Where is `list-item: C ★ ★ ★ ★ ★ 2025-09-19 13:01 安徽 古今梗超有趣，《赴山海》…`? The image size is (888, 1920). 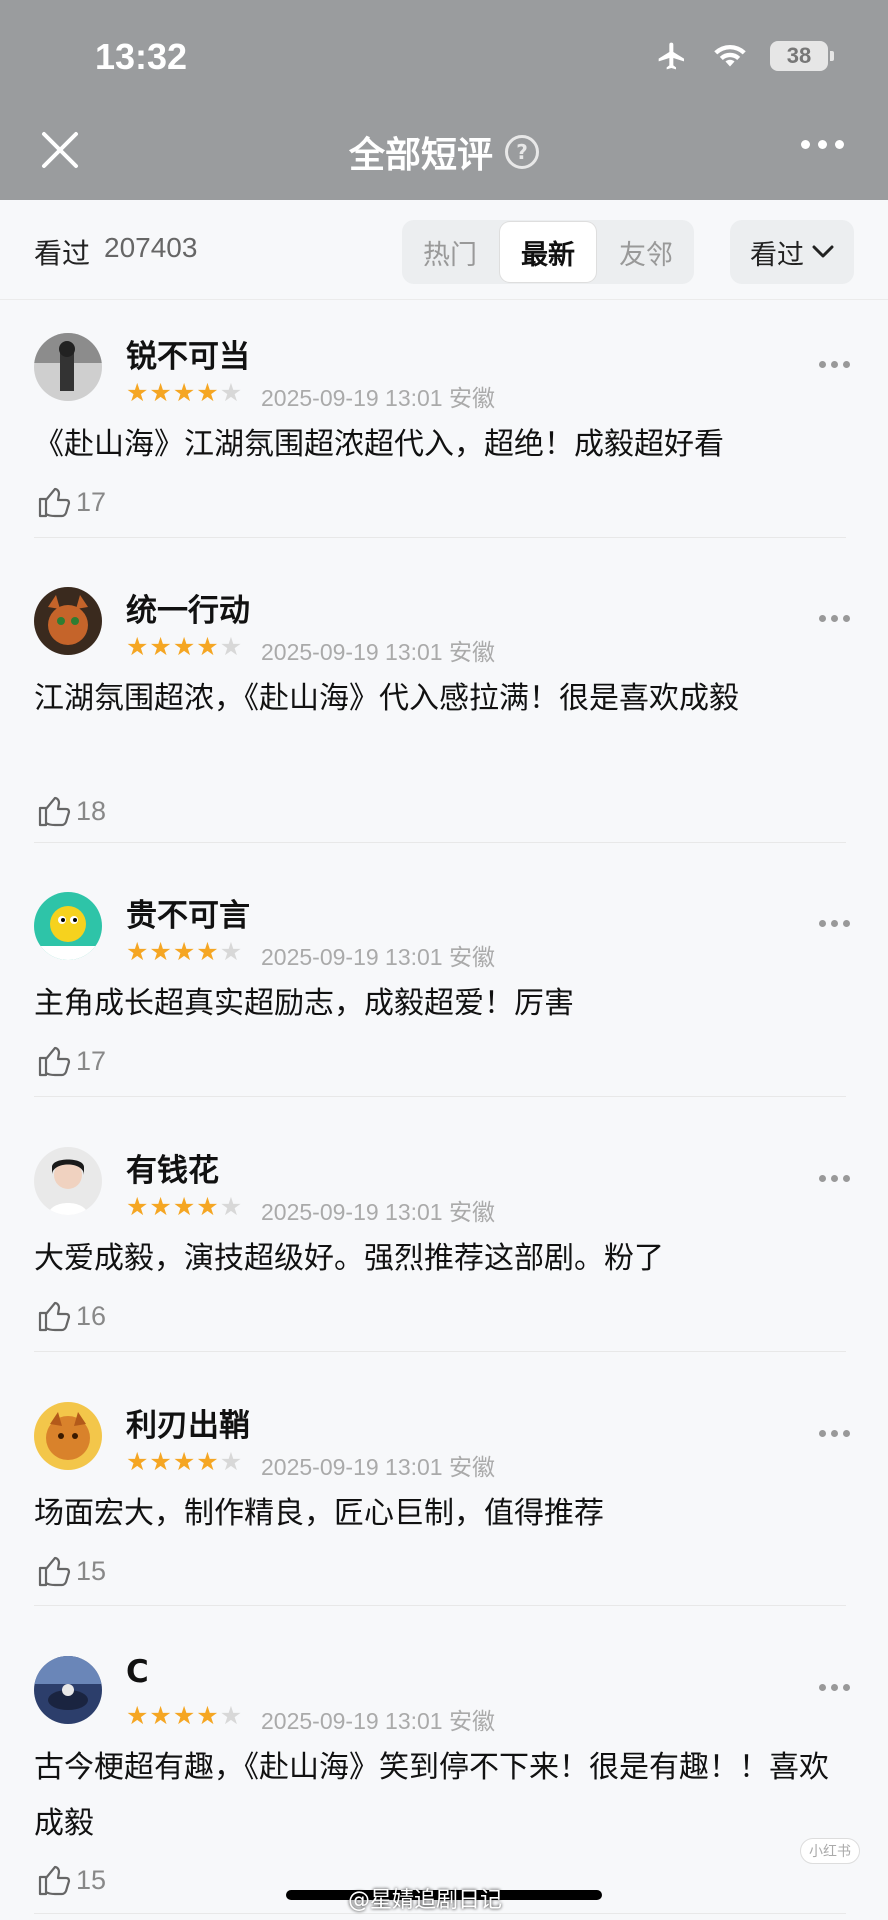 list-item: C ★ ★ ★ ★ ★ 2025-09-19 13:01 安徽 古今梗超有趣，《赴山海》… is located at coordinates (444, 1780).